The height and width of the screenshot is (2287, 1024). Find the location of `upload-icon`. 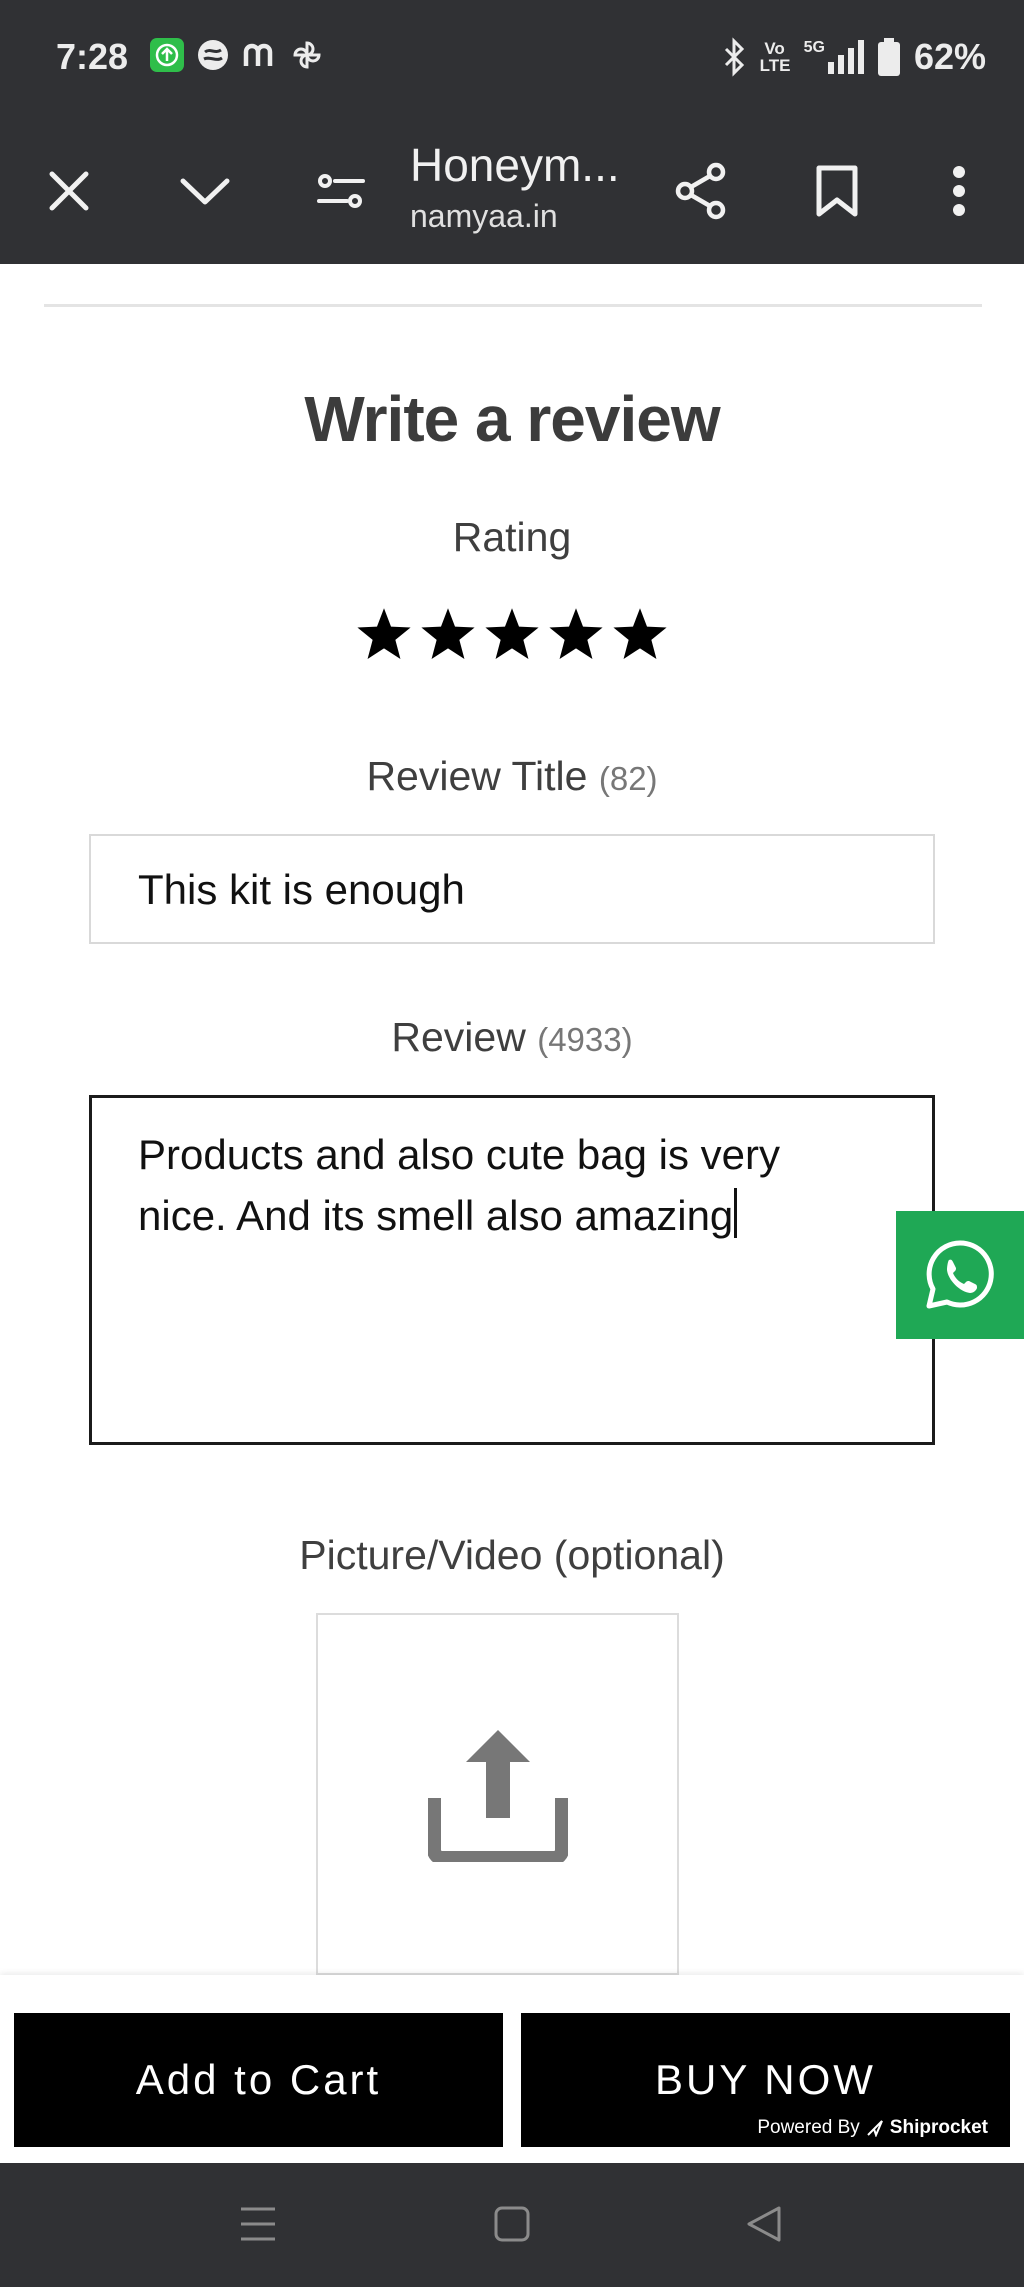

upload-icon is located at coordinates (497, 1796).